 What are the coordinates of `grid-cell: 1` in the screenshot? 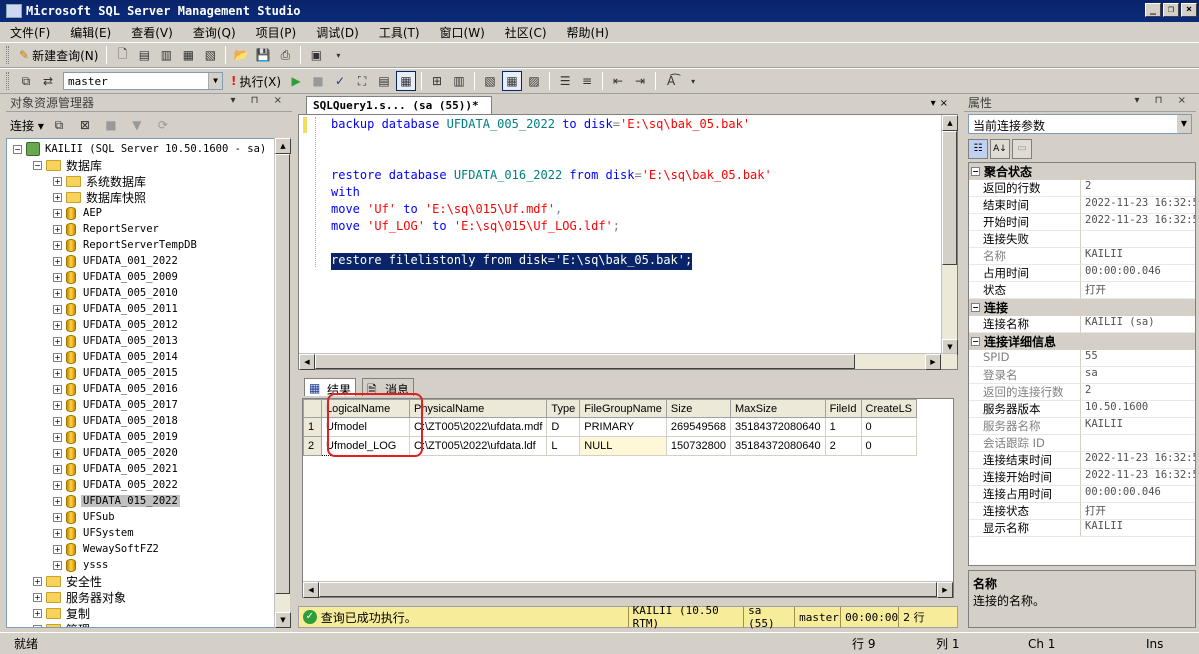 It's located at (843, 427).